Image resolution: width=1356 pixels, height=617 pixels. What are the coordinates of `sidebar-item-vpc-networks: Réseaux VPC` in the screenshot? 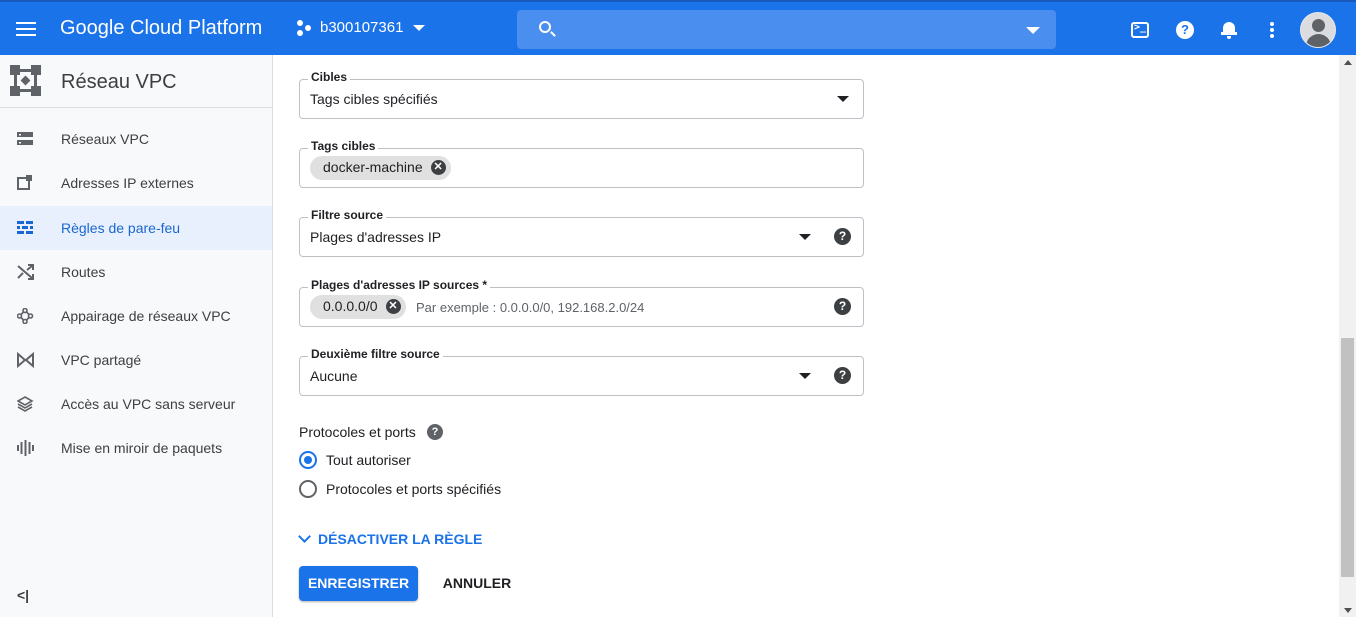 It's located at (136, 139).